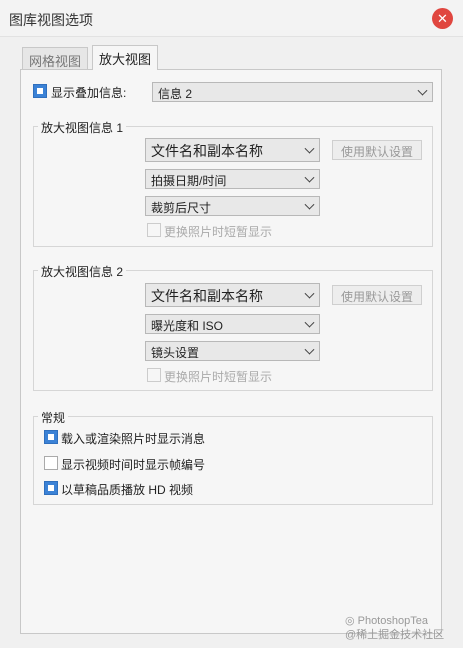 This screenshot has height=648, width=463. What do you see at coordinates (232, 324) in the screenshot?
I see `info2-field2-select: 曝光度和 ISO` at bounding box center [232, 324].